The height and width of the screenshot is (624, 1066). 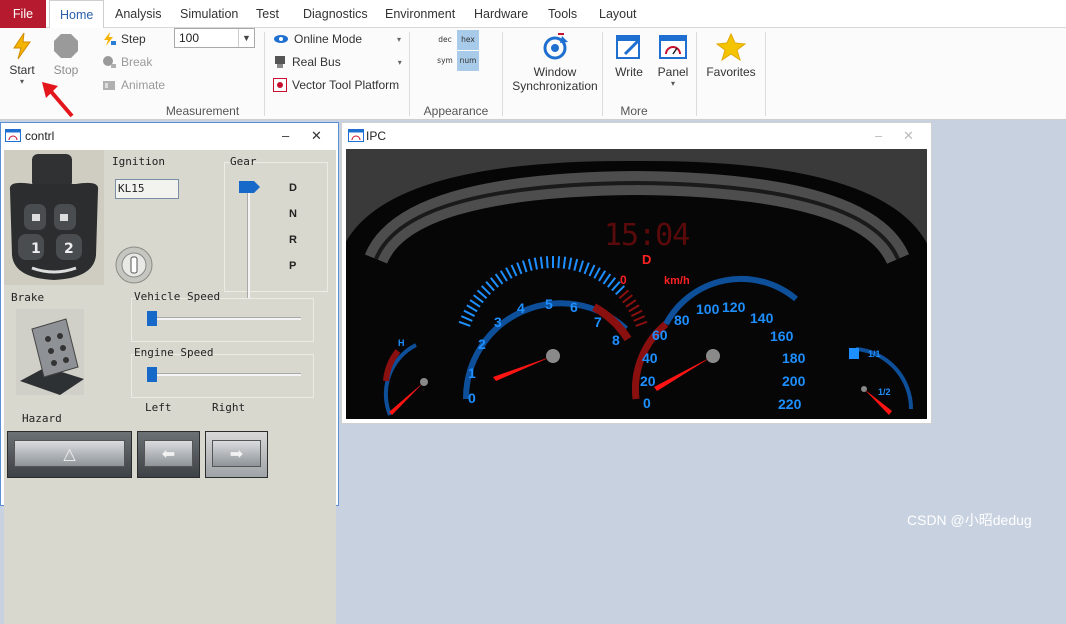 What do you see at coordinates (874, 354) in the screenshot?
I see `fuel-full-label: 1/1` at bounding box center [874, 354].